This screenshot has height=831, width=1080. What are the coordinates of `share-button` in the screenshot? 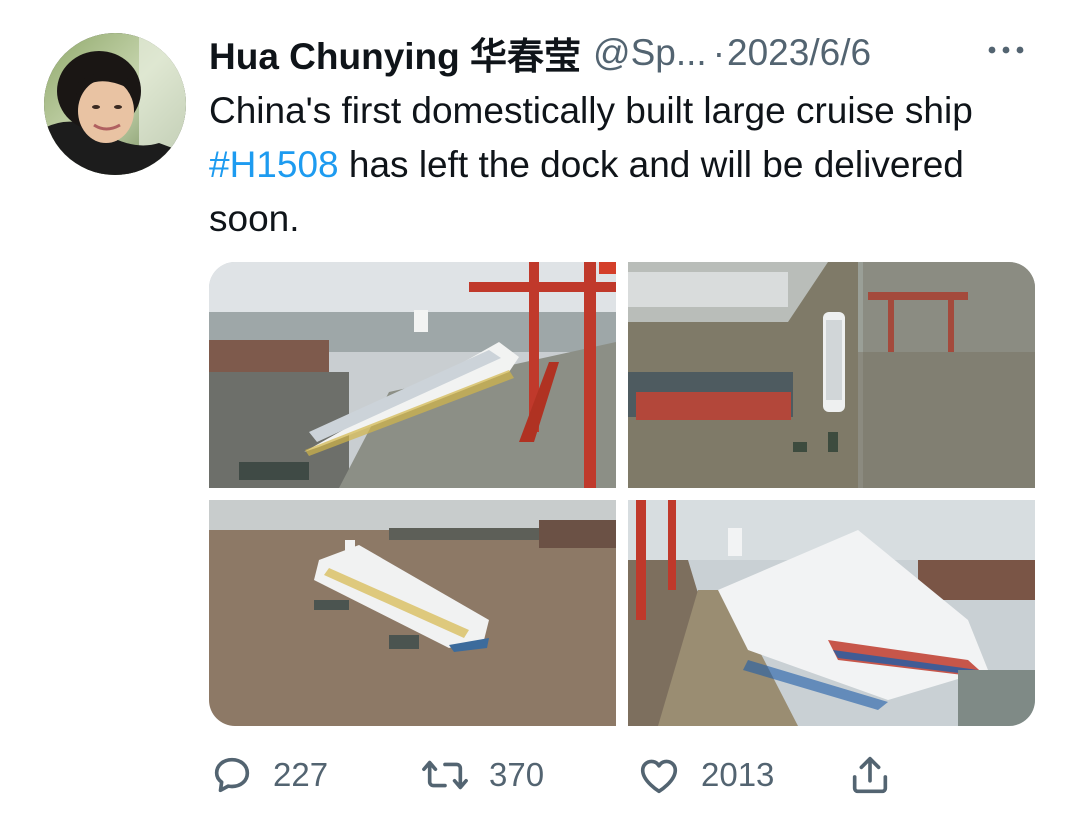 It's located at (870, 775).